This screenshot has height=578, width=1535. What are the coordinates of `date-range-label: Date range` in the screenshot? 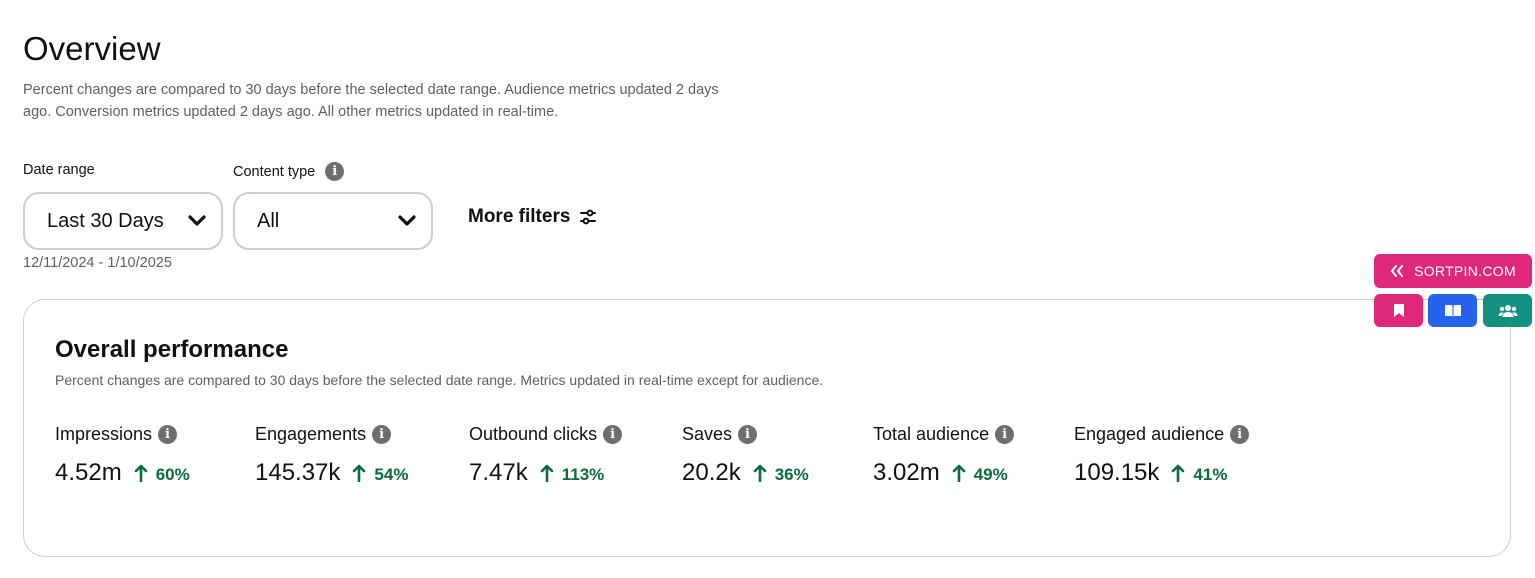 It's located at (59, 170).